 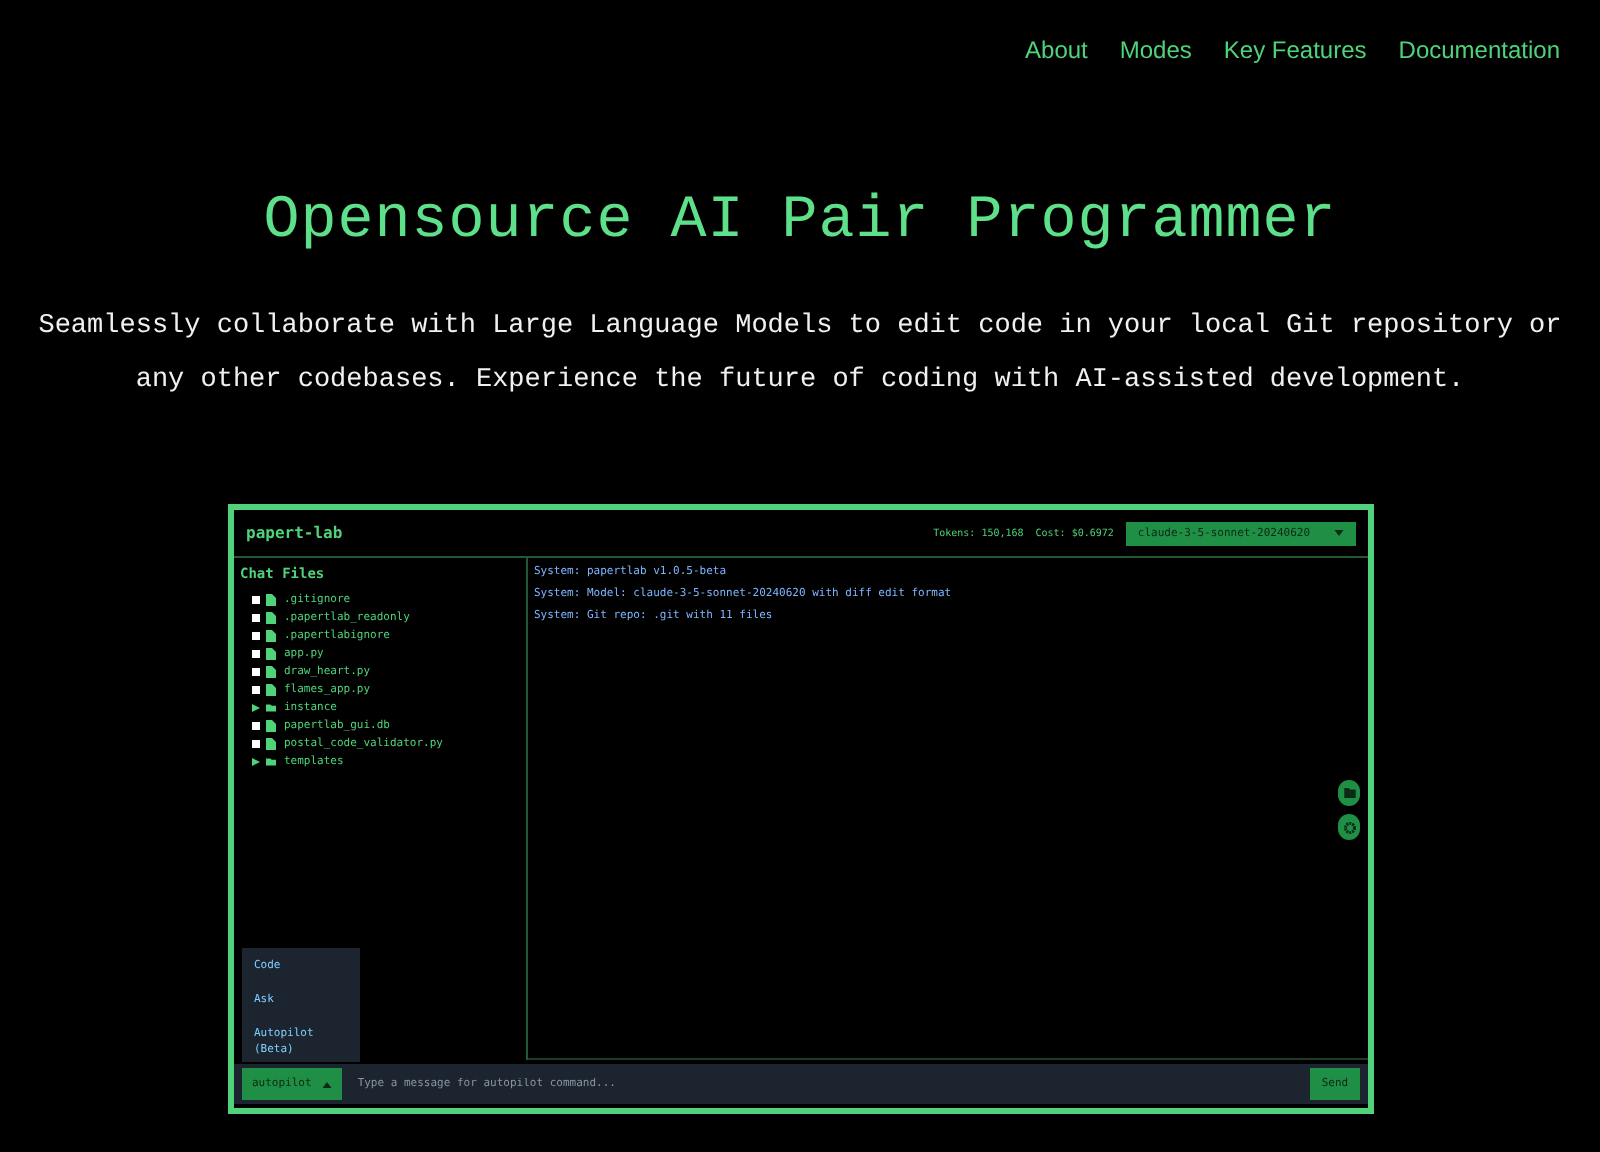 I want to click on nav-link: About, so click(x=1056, y=50).